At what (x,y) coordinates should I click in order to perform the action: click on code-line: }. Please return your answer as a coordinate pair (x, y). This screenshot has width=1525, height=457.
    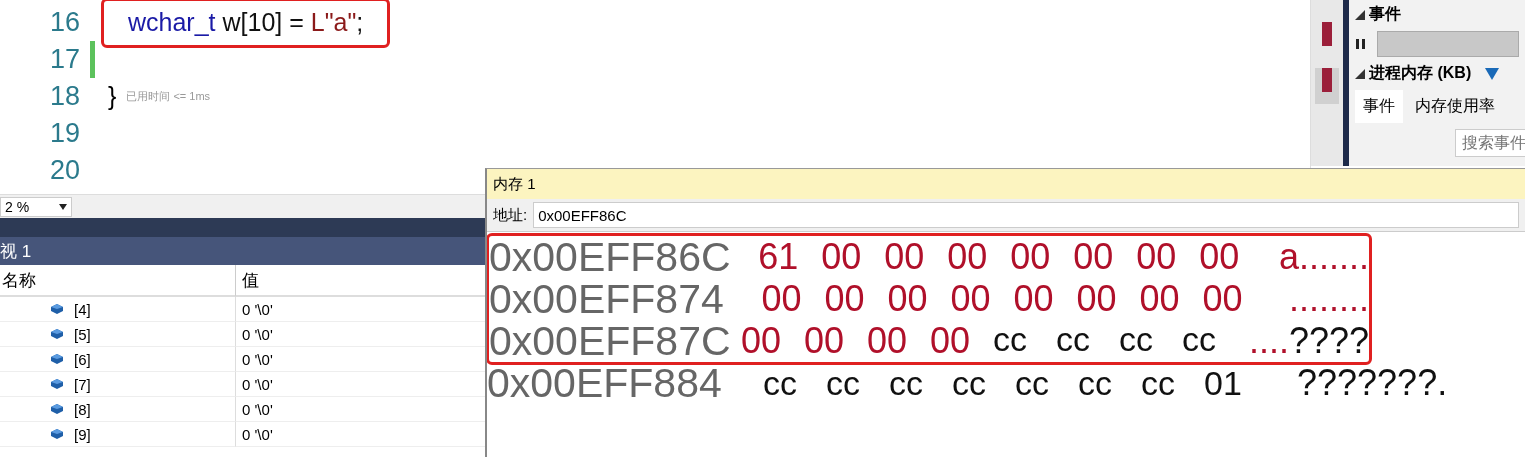
    Looking at the image, I should click on (112, 96).